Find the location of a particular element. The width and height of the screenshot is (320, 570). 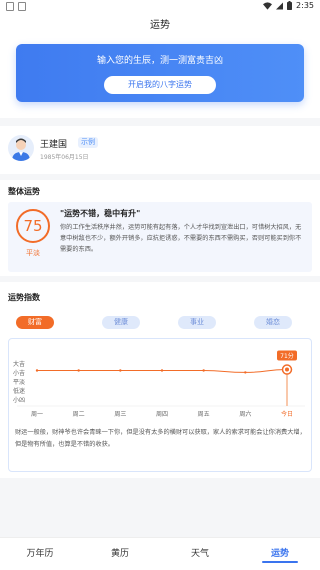

hero-title: 输入您的生辰，测一测富贵吉凶 is located at coordinates (159, 61).